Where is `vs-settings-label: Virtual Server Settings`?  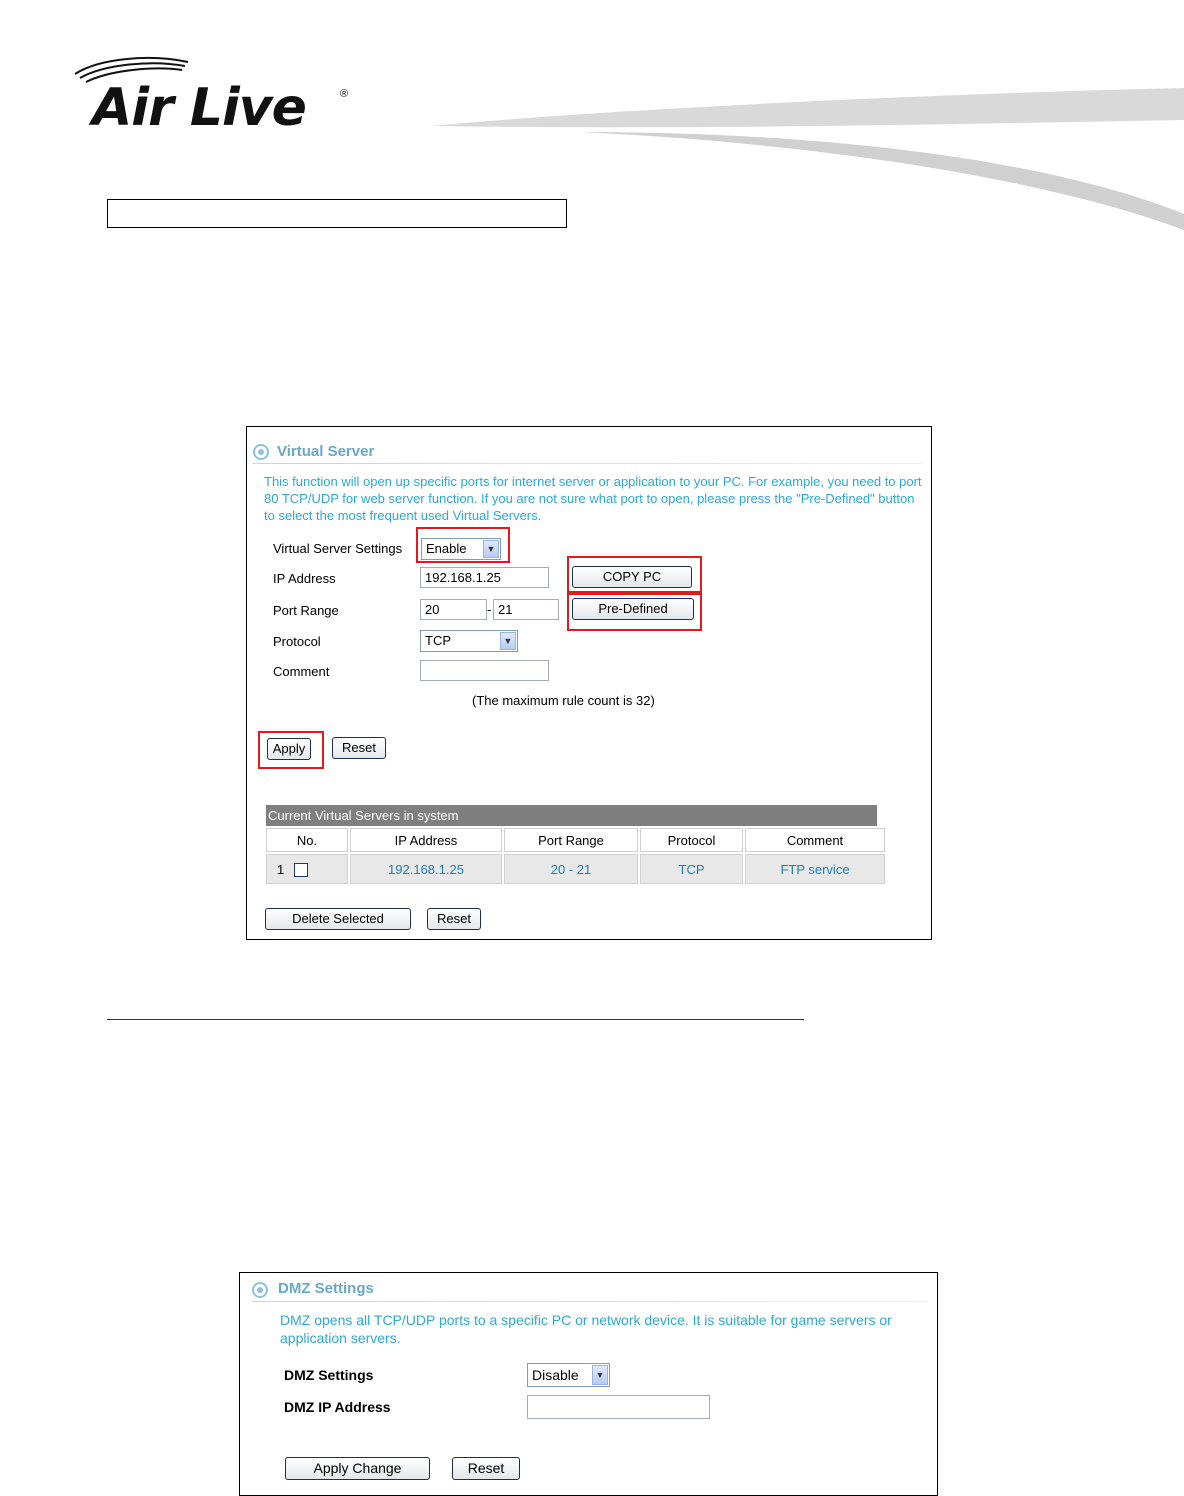 vs-settings-label: Virtual Server Settings is located at coordinates (338, 548).